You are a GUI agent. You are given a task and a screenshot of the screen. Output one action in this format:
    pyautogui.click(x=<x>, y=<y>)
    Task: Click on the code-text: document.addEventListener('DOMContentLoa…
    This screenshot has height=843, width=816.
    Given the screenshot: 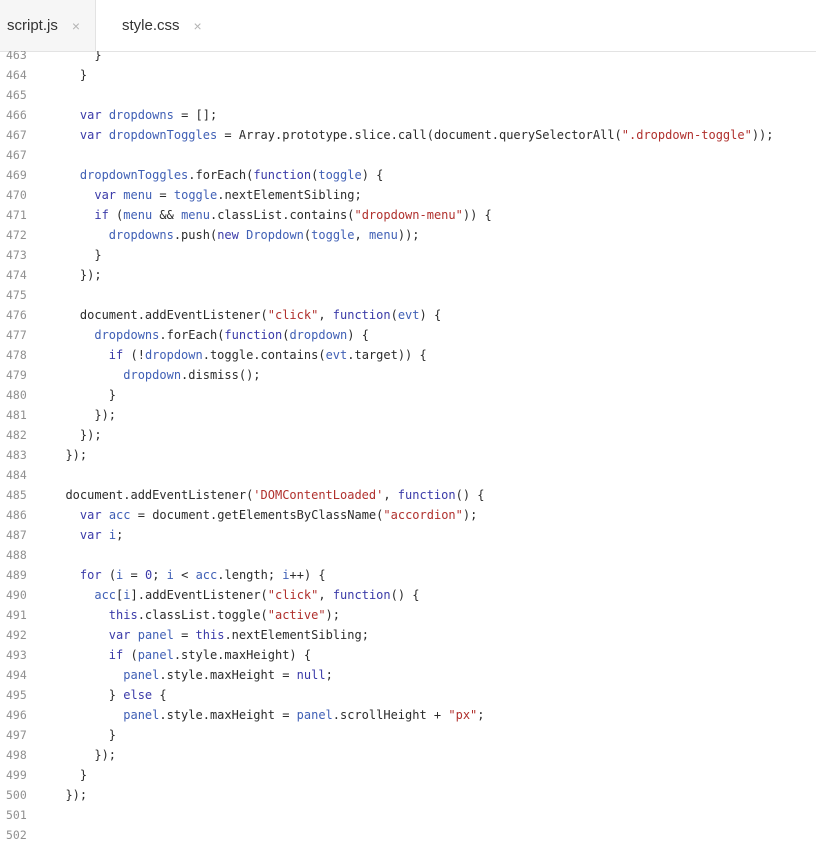 What is the action you would take?
    pyautogui.click(x=268, y=495)
    